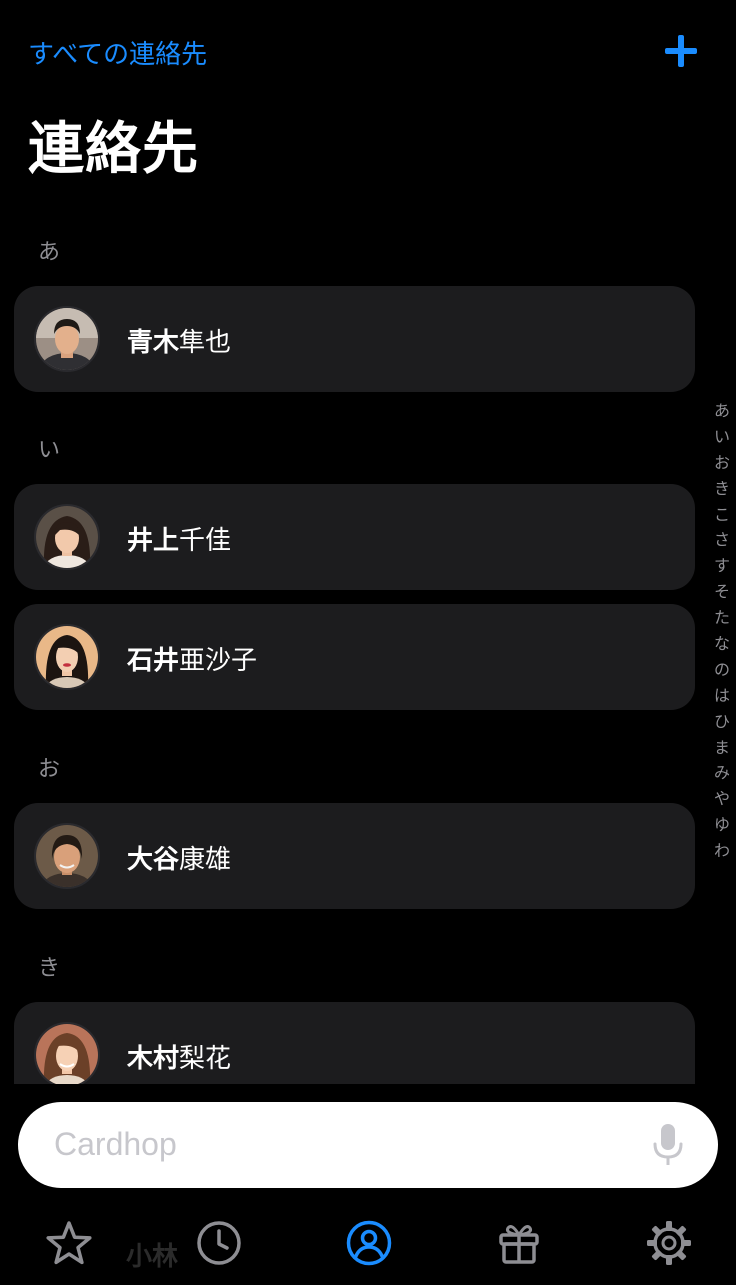  I want to click on index-letter: い, so click(722, 437).